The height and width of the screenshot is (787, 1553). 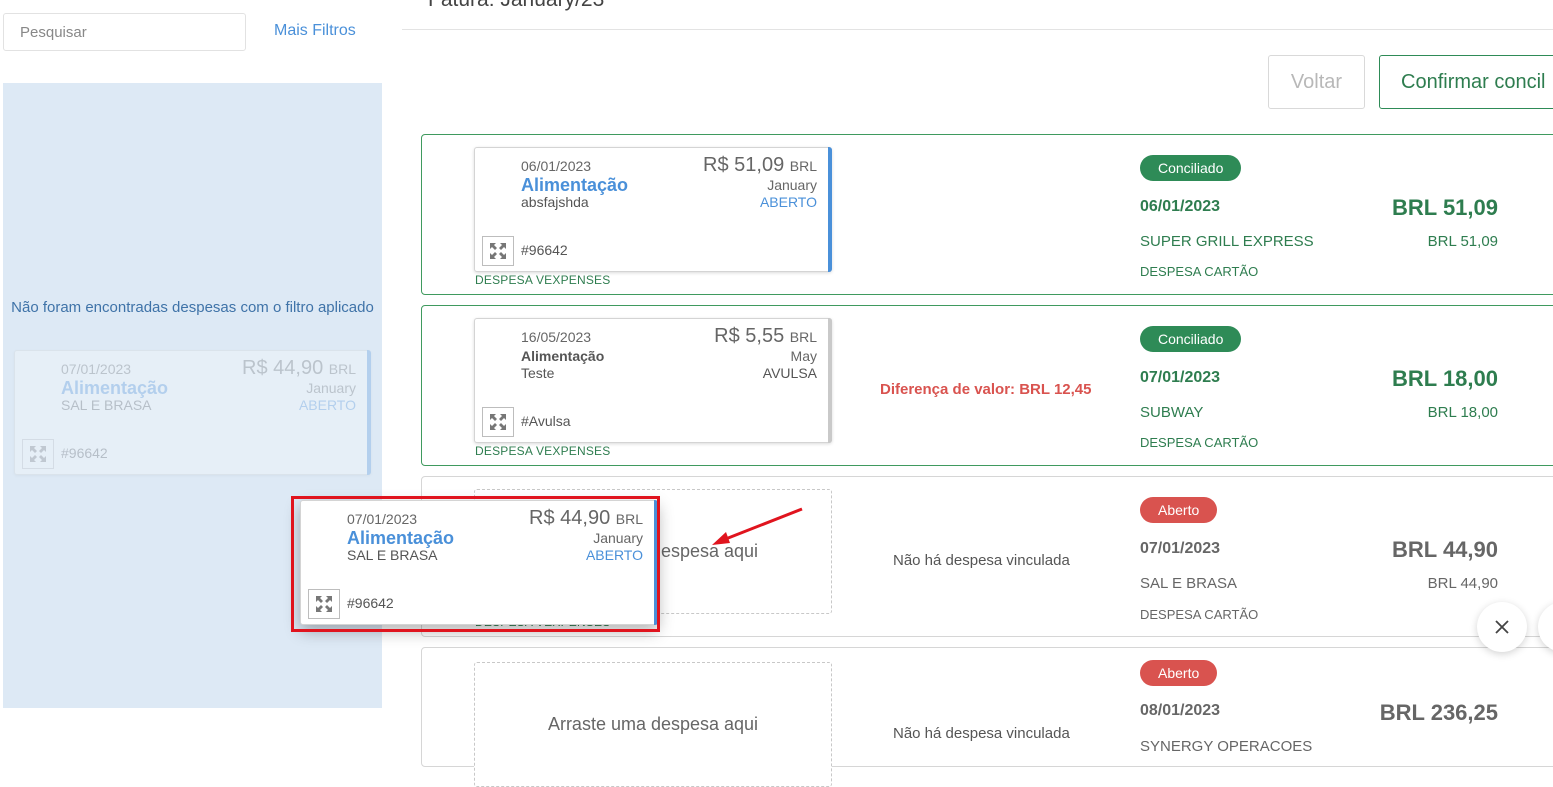 What do you see at coordinates (1445, 207) in the screenshot?
I see `transaction-total: BRL 51,09` at bounding box center [1445, 207].